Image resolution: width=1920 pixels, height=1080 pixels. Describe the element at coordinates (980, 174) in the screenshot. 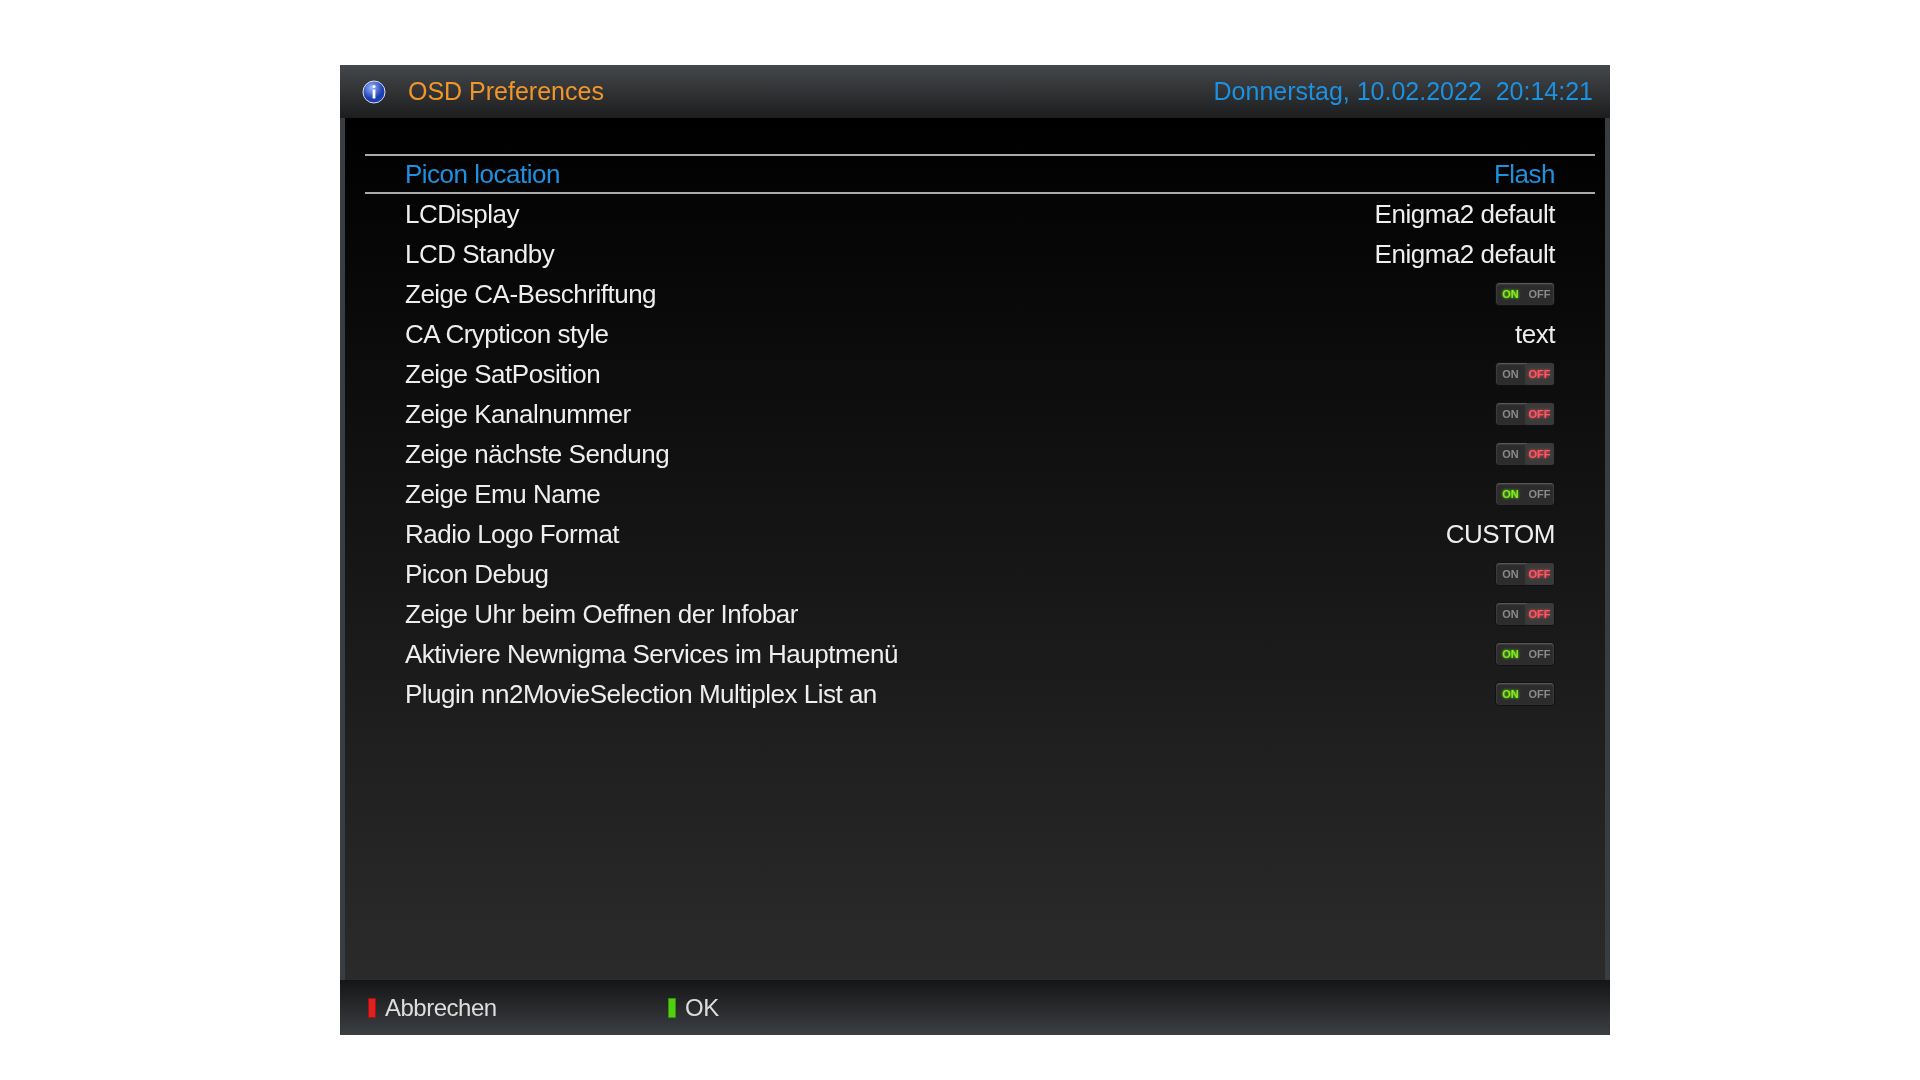

I see `settings-row: Picon location Flash` at that location.